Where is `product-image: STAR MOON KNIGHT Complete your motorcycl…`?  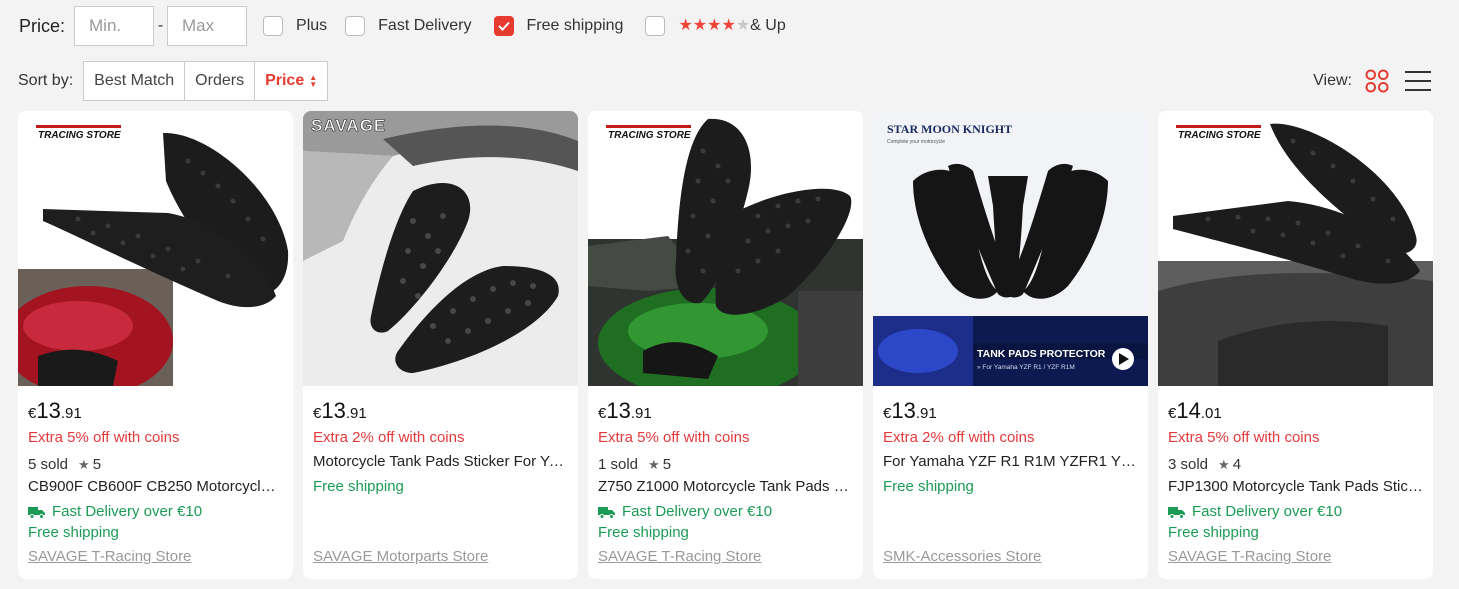
product-image: STAR MOON KNIGHT Complete your motorcycl… is located at coordinates (1010, 248).